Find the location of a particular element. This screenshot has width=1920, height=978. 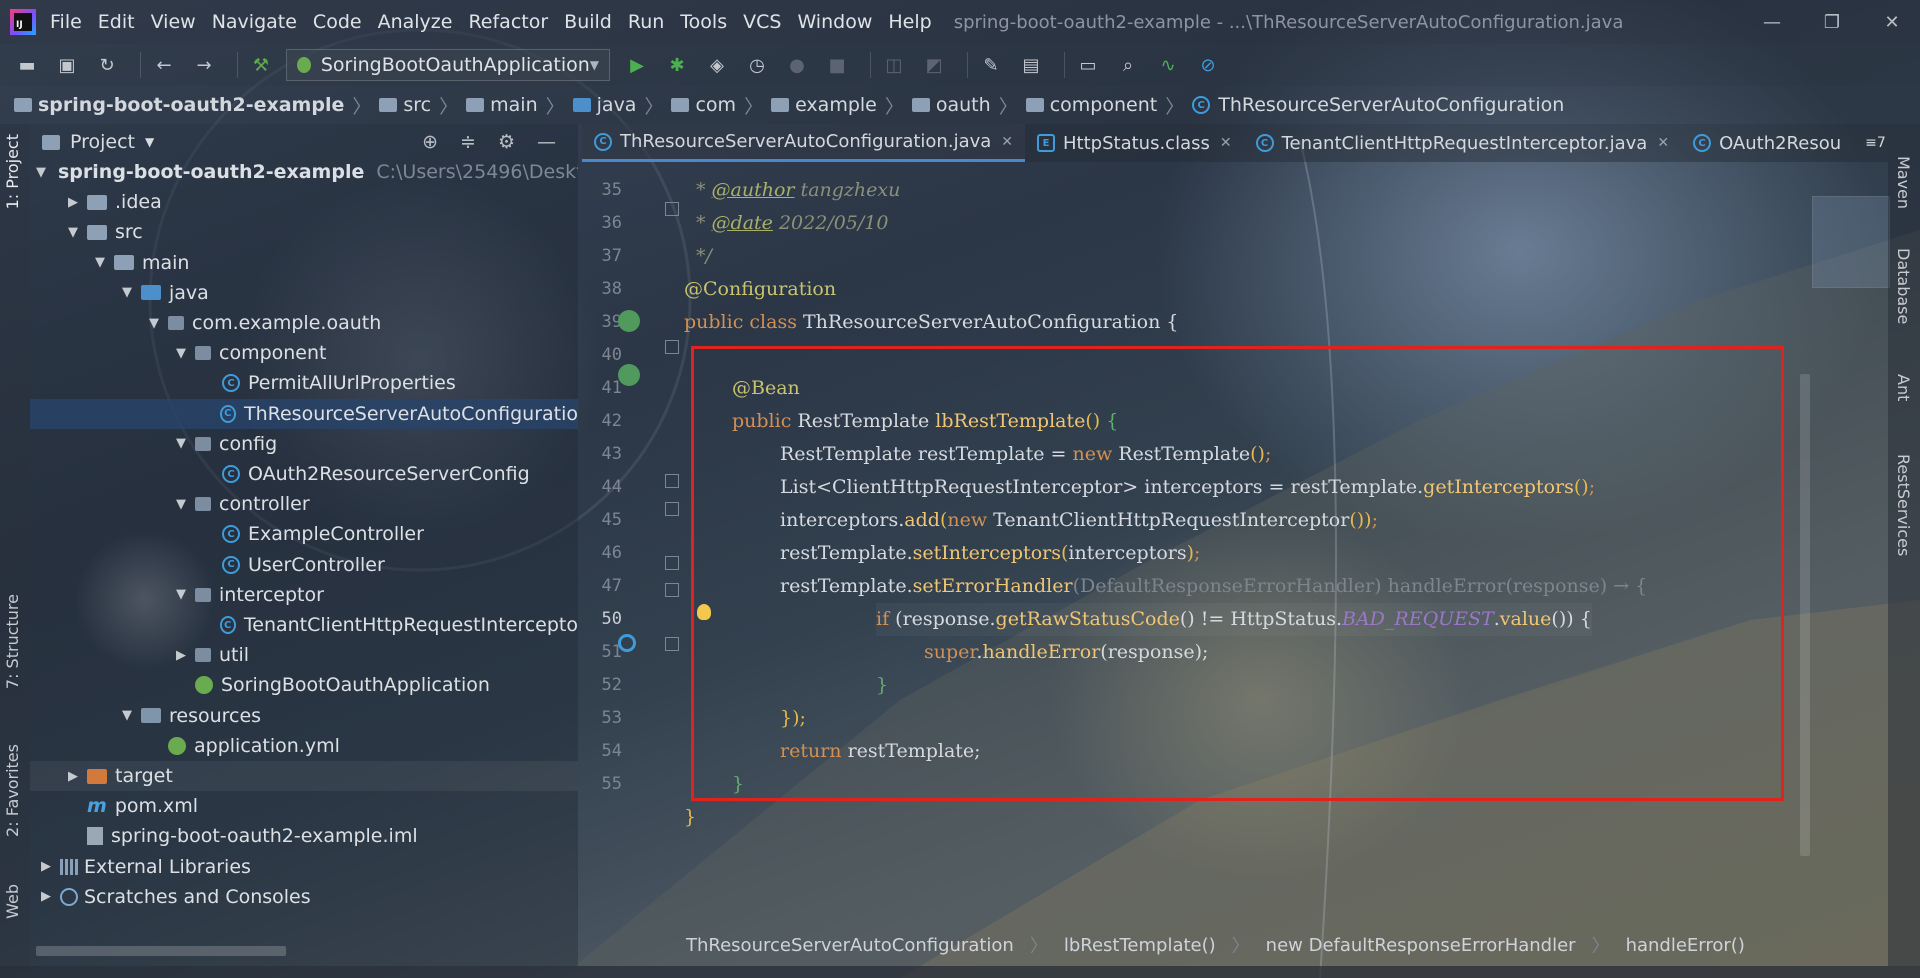

menu-code: Code is located at coordinates (337, 22).